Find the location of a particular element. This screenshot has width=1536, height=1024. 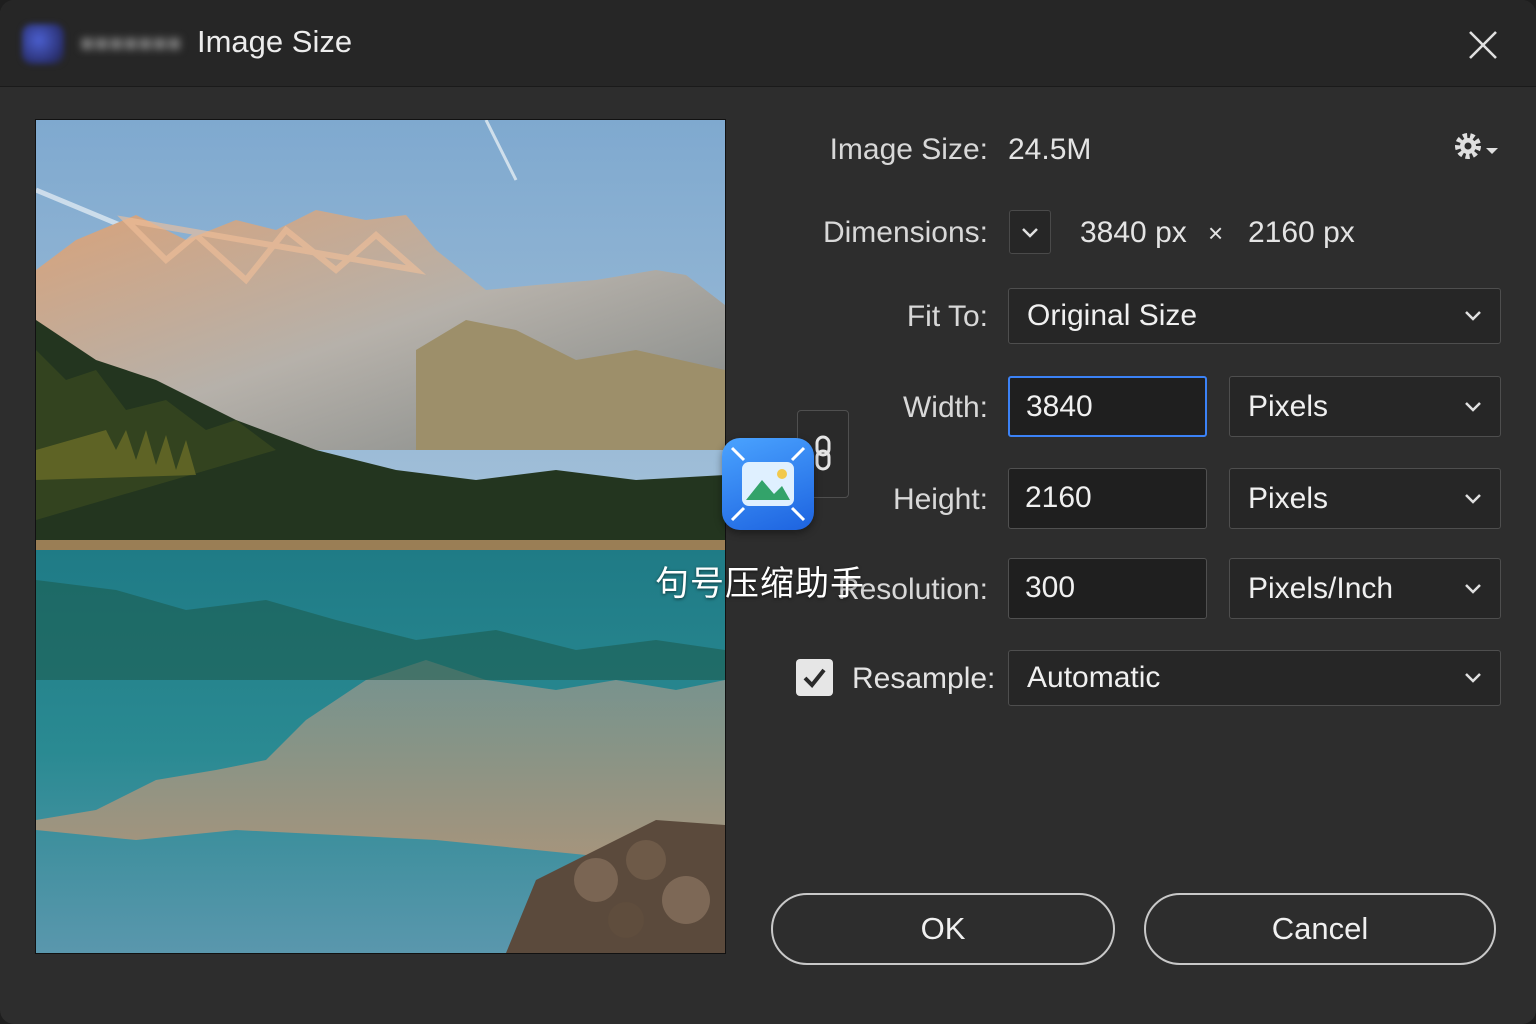

resample-label: Resample: is located at coordinates (924, 678).